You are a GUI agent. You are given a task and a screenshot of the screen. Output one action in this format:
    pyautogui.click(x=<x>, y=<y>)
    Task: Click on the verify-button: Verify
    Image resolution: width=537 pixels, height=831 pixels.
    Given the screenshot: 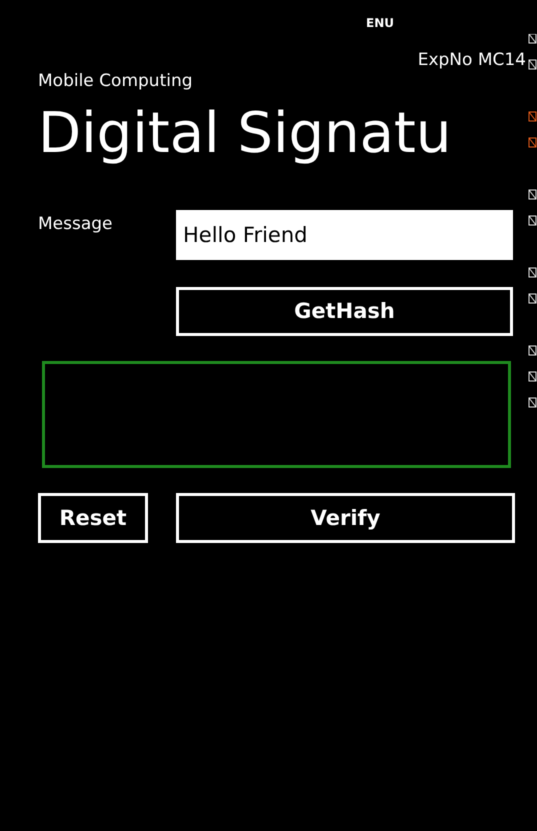 What is the action you would take?
    pyautogui.click(x=345, y=518)
    